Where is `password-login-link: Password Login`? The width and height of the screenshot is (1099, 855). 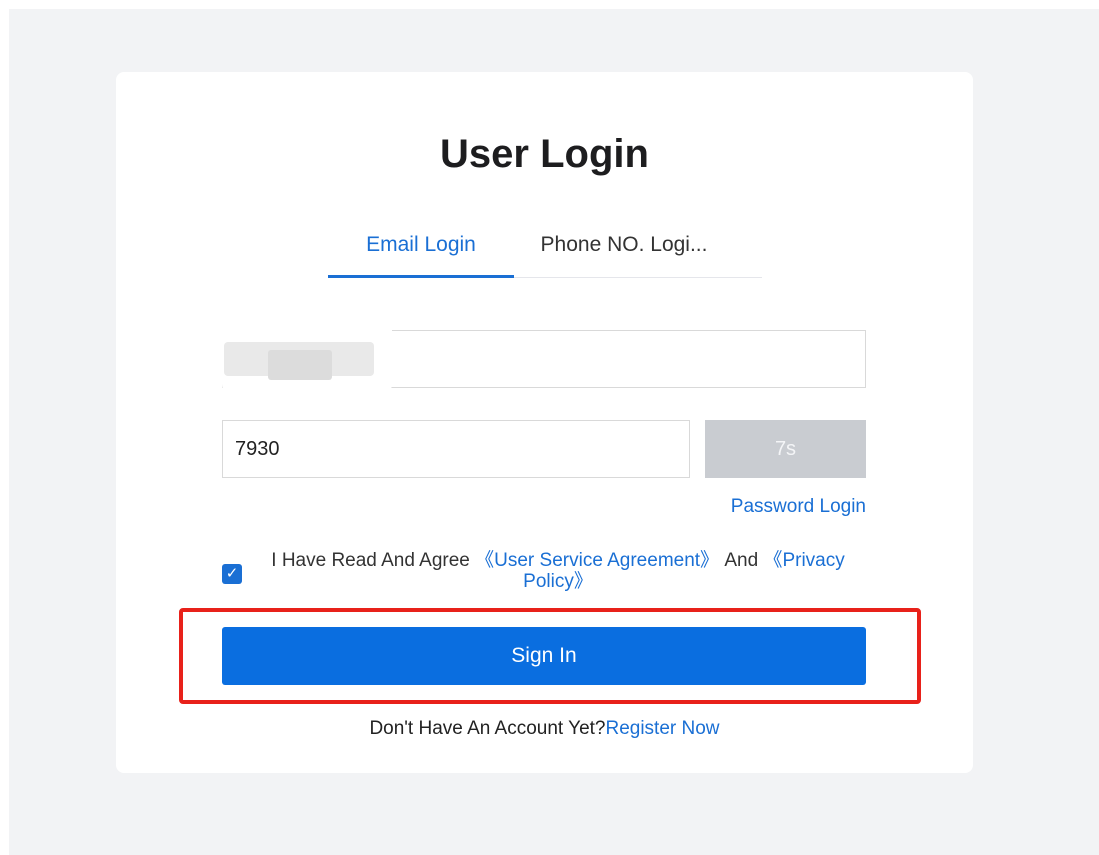
password-login-link: Password Login is located at coordinates (798, 507).